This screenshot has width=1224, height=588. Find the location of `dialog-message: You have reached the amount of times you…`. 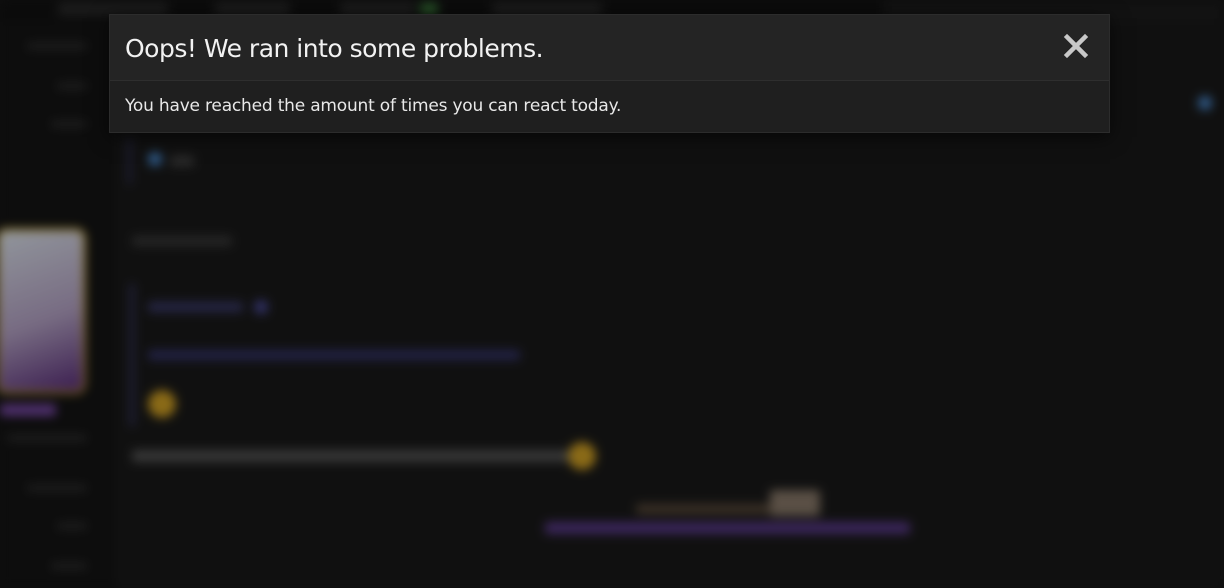

dialog-message: You have reached the amount of times you… is located at coordinates (373, 106).